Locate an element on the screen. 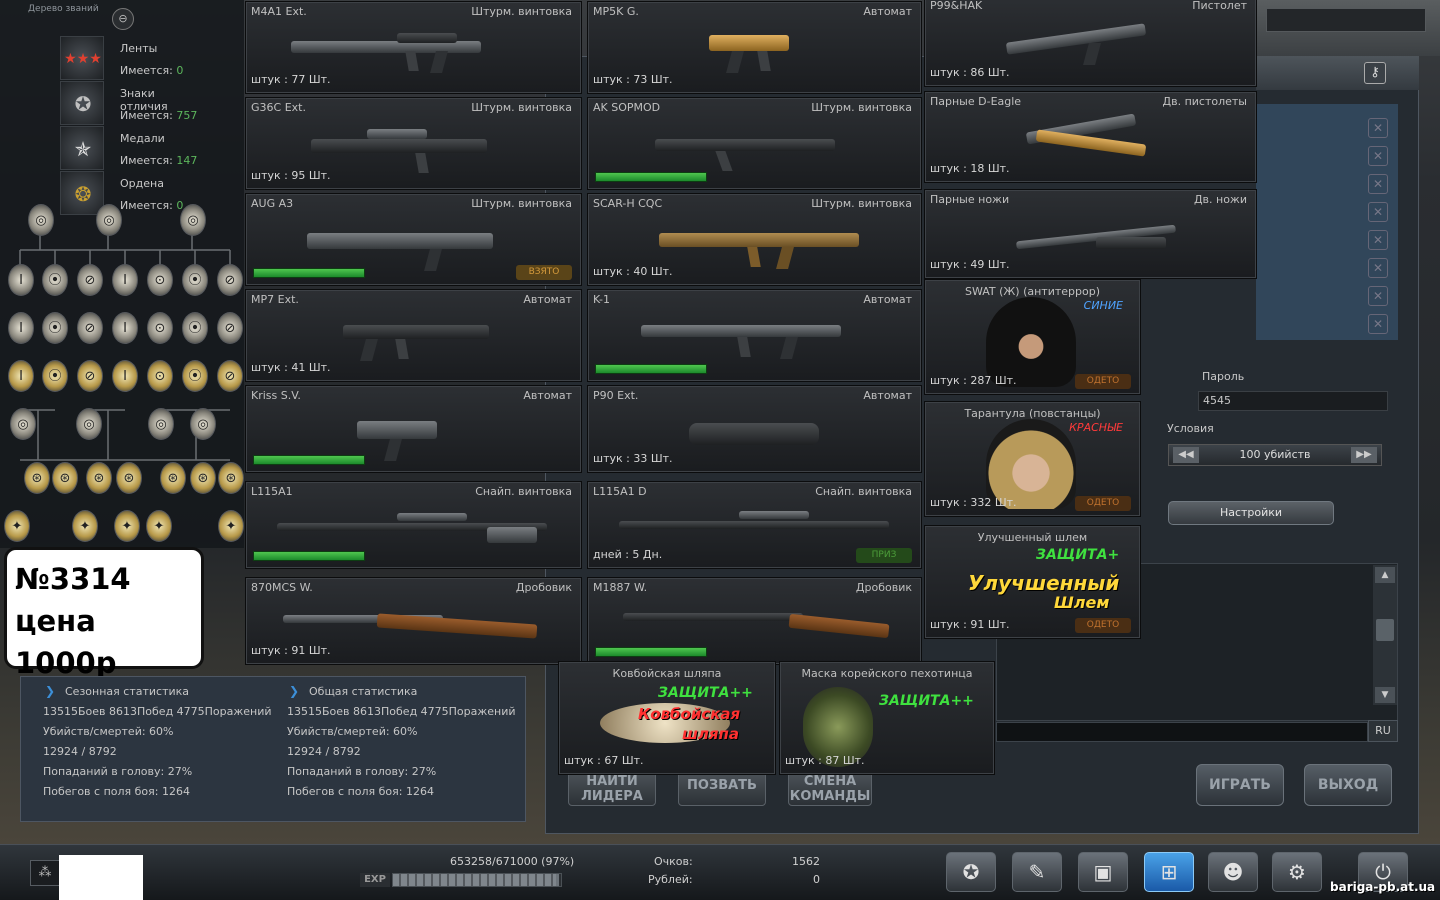  item-card-g36c: G36C Ext. Штурм. винтовка штук : 95 Шт. is located at coordinates (413, 143).